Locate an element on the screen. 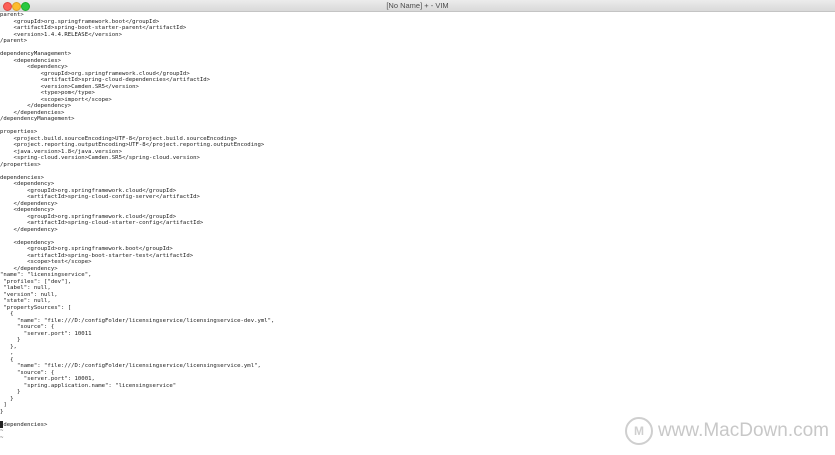 This screenshot has width=835, height=455. text-cursor is located at coordinates (1, 424).